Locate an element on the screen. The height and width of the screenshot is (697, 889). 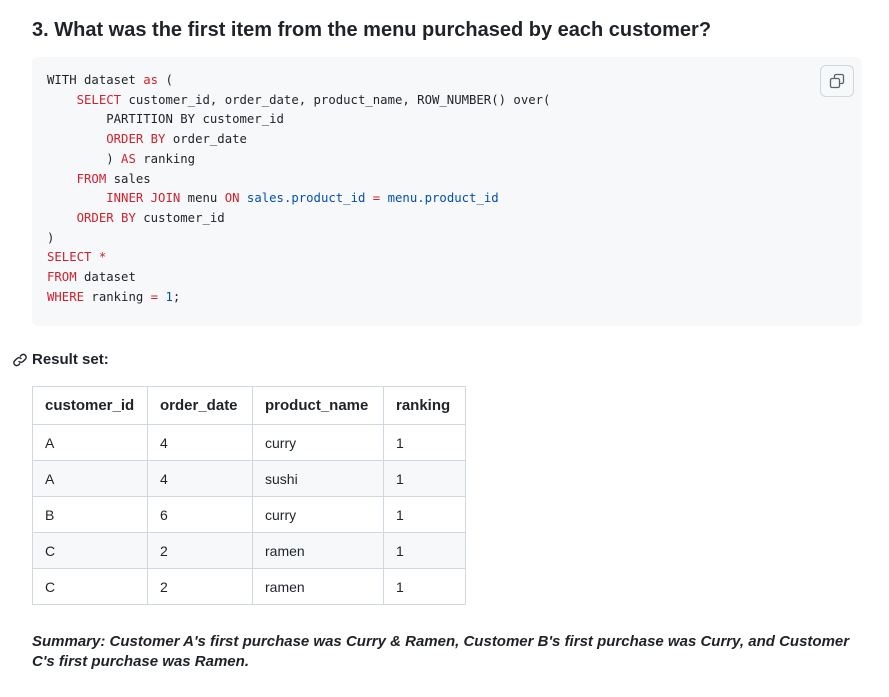
code-line: FROM sales is located at coordinates (99, 179).